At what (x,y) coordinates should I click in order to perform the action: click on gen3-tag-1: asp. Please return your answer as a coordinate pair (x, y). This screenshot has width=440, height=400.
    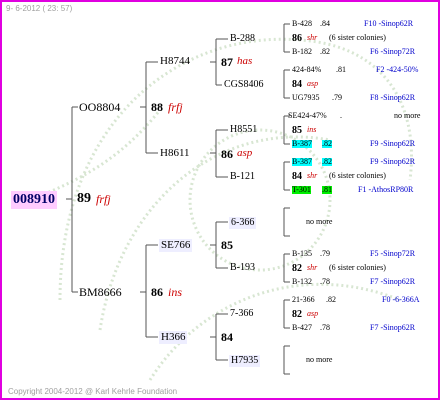
    Looking at the image, I should click on (313, 83).